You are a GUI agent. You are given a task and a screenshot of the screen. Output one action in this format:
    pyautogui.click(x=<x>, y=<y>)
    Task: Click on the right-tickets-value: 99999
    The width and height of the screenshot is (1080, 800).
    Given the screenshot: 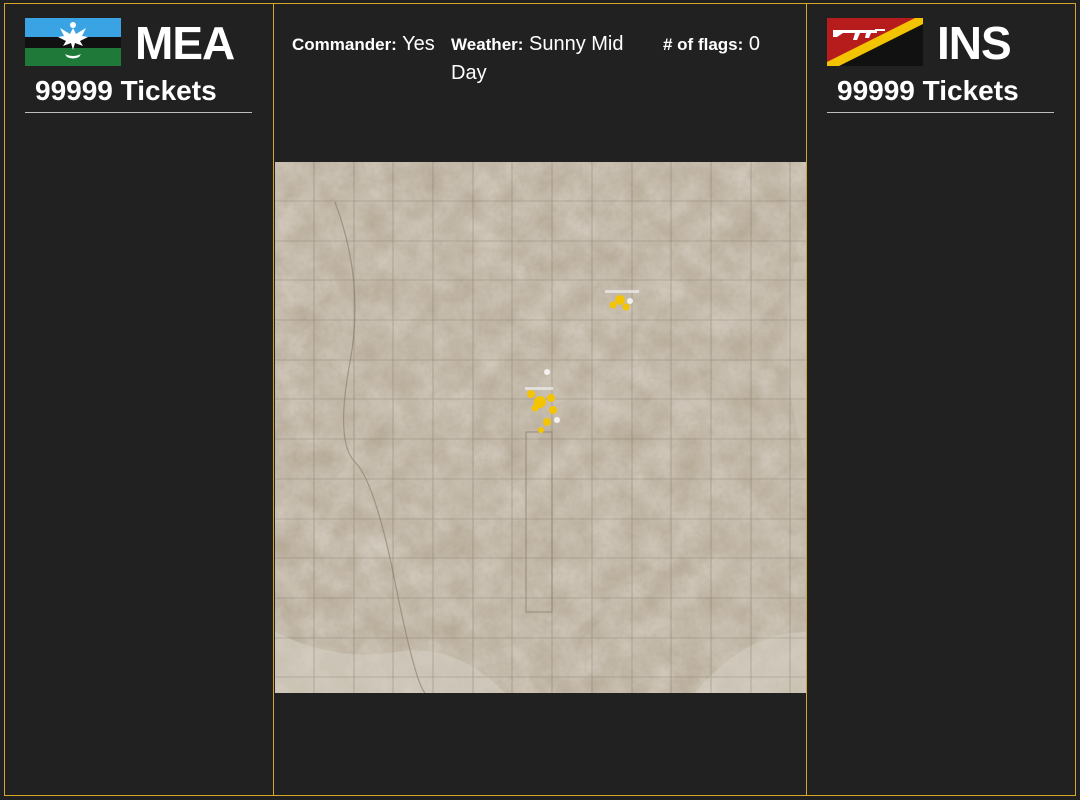 What is the action you would take?
    pyautogui.click(x=876, y=90)
    